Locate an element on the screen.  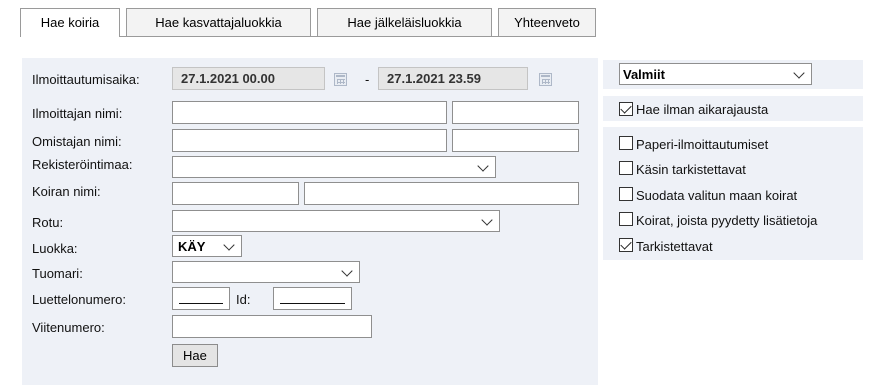
status-select-value: Valmiit is located at coordinates (644, 74).